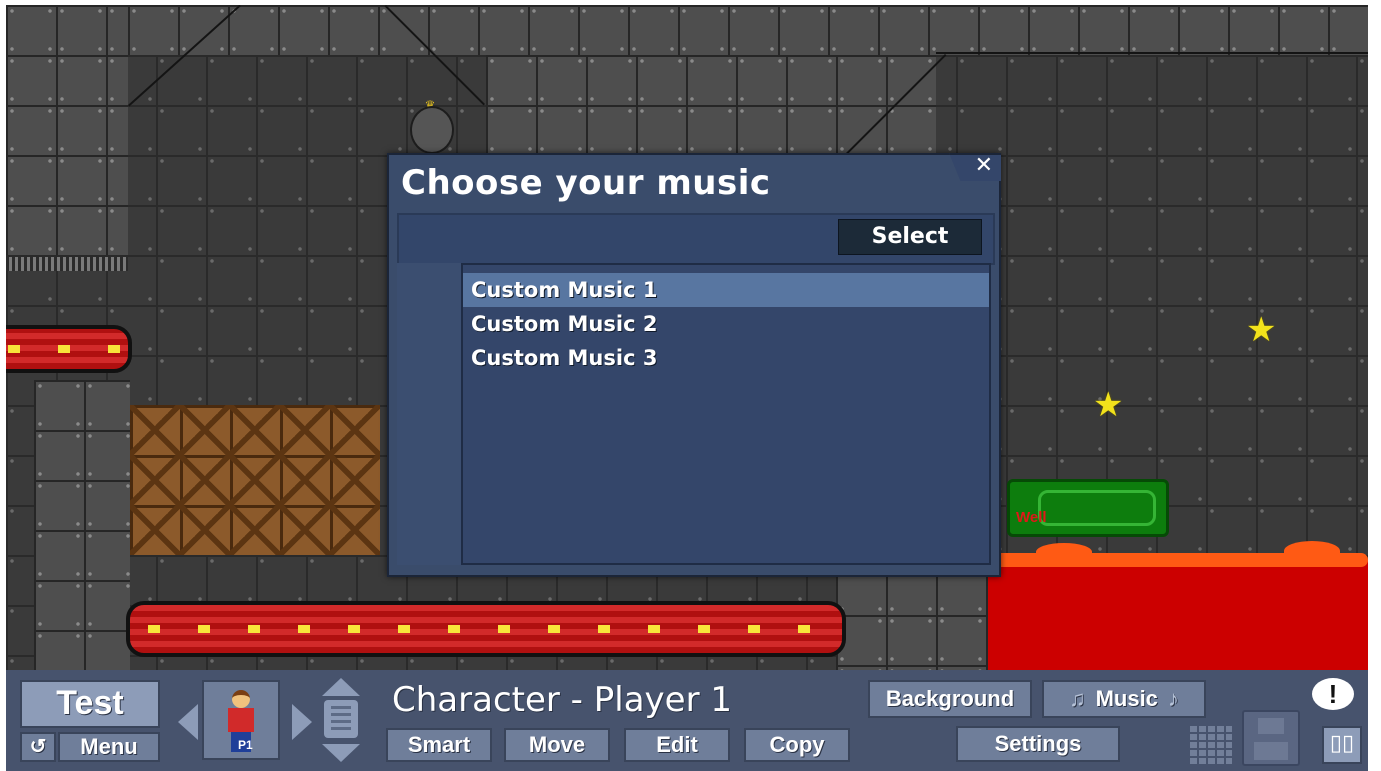 This screenshot has height=771, width=1381. I want to click on copy-button: Copy, so click(797, 745).